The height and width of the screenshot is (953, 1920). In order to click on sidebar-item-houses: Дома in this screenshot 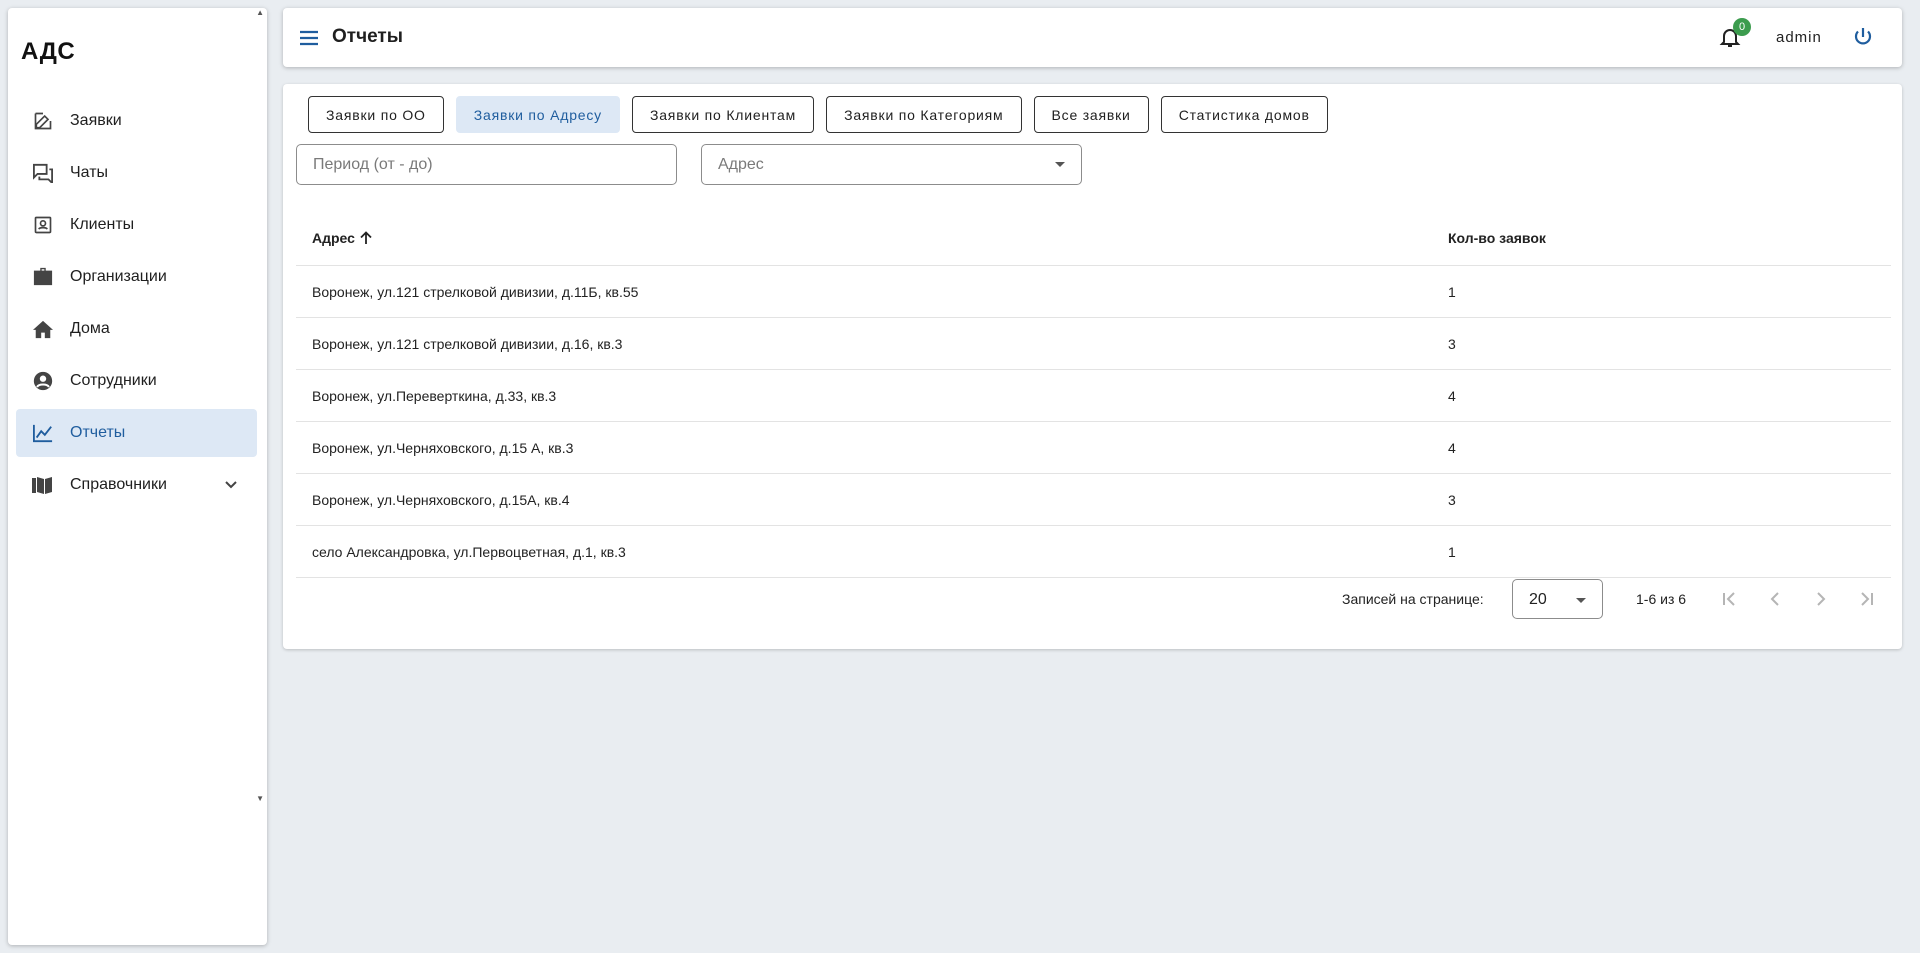, I will do `click(136, 329)`.